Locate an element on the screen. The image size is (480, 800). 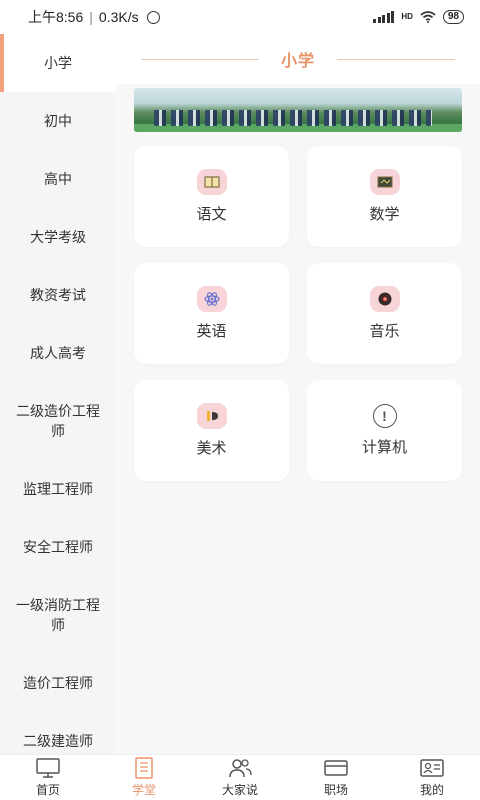
sidebar-item-cost-engineer-2: 二级造价工程师 is located at coordinates (58, 421).